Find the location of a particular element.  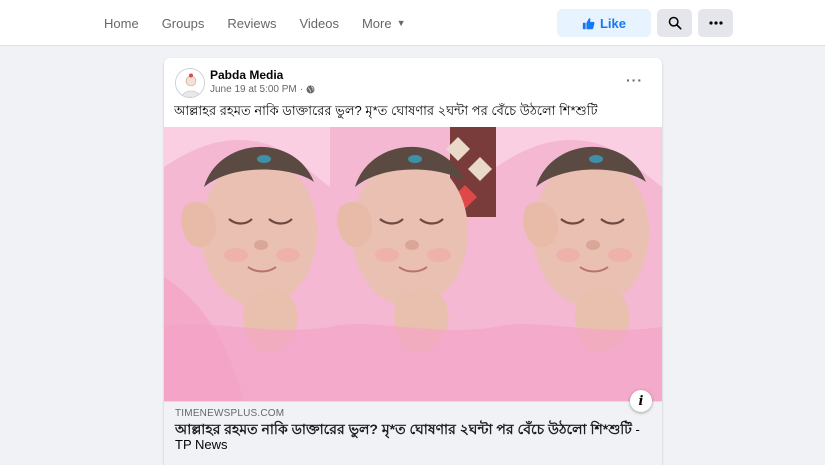

tab-videos: Videos is located at coordinates (319, 23).